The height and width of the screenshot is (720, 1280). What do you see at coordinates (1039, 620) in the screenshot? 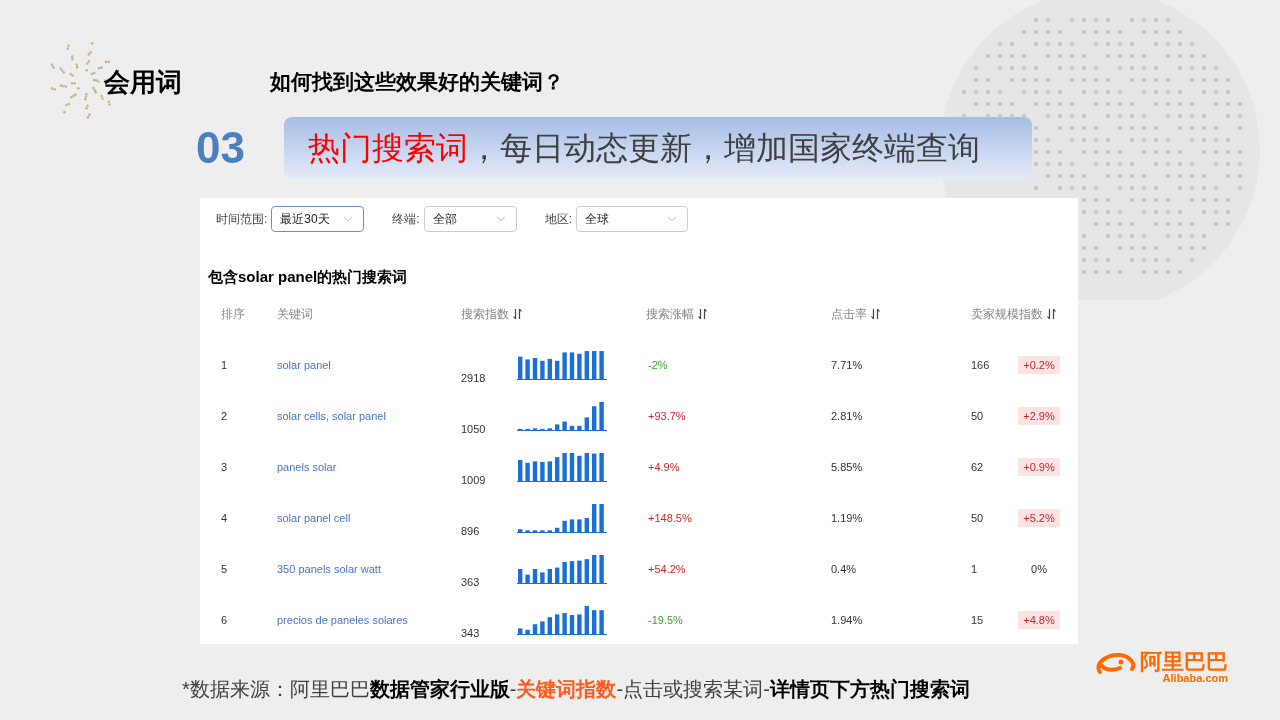
I see `change-badge: +4.8%` at bounding box center [1039, 620].